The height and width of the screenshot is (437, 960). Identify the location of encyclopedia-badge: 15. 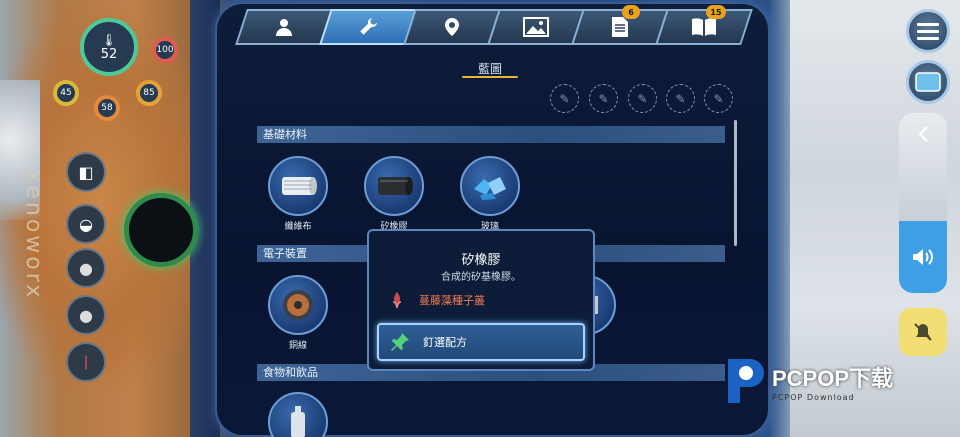
(716, 12).